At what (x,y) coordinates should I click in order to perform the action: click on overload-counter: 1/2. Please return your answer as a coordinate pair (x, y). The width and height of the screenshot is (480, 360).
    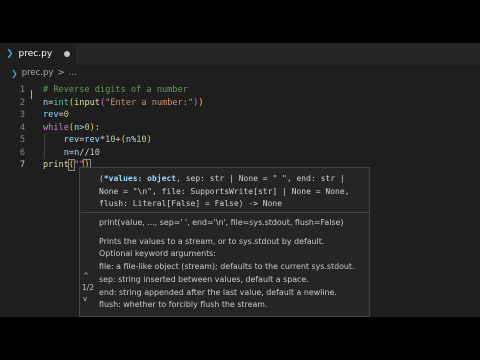
    Looking at the image, I should click on (88, 287).